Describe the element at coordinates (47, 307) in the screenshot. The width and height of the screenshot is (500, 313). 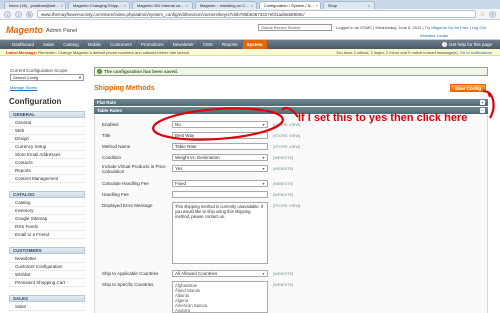
I see `sidebar-item-sales: Sales` at that location.